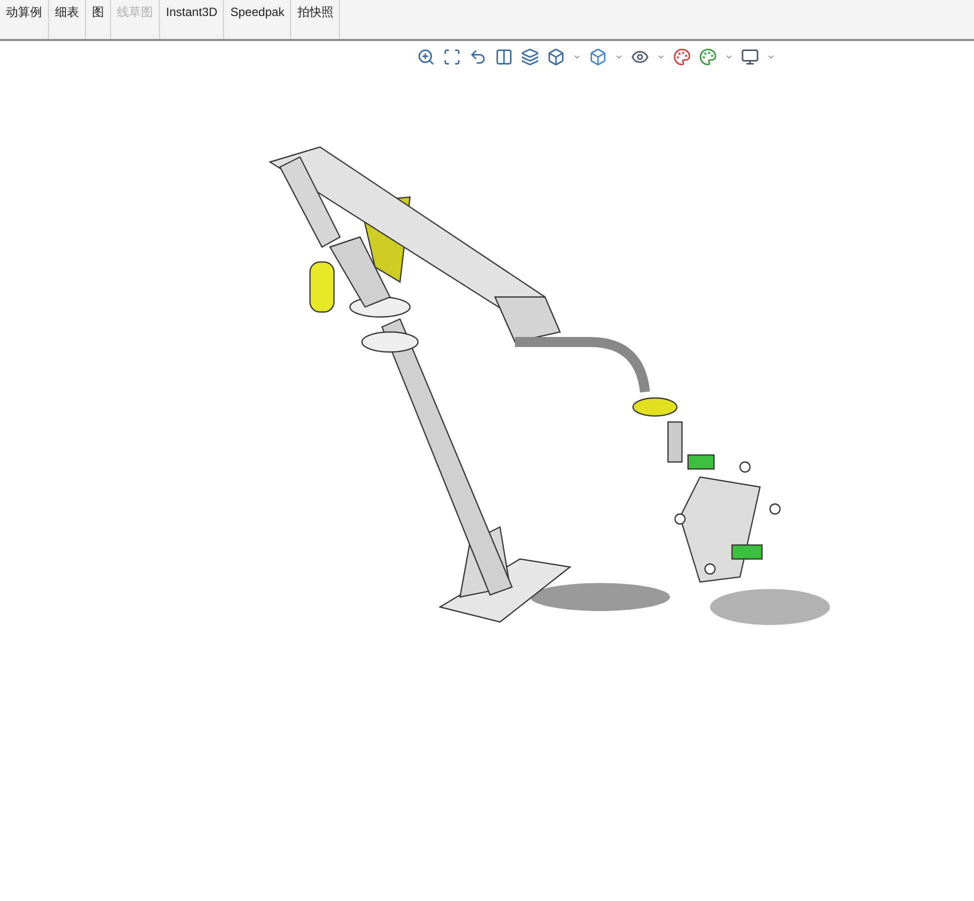 The height and width of the screenshot is (901, 974). Describe the element at coordinates (315, 19) in the screenshot. I see `toolbar-button: 拍快照` at that location.